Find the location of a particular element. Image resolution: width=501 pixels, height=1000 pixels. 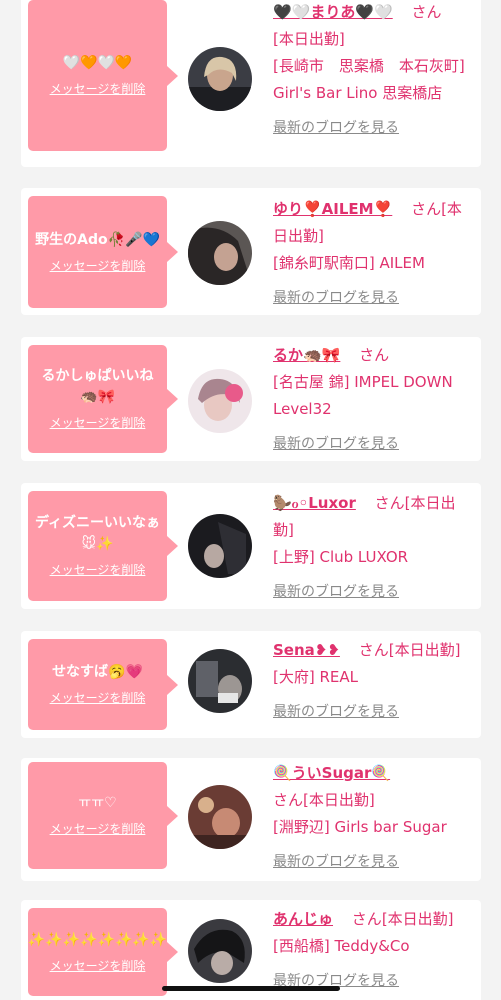

message-bubble: るかしゅぱいいね🦔🎀 メッセージを削除 is located at coordinates (103, 399).